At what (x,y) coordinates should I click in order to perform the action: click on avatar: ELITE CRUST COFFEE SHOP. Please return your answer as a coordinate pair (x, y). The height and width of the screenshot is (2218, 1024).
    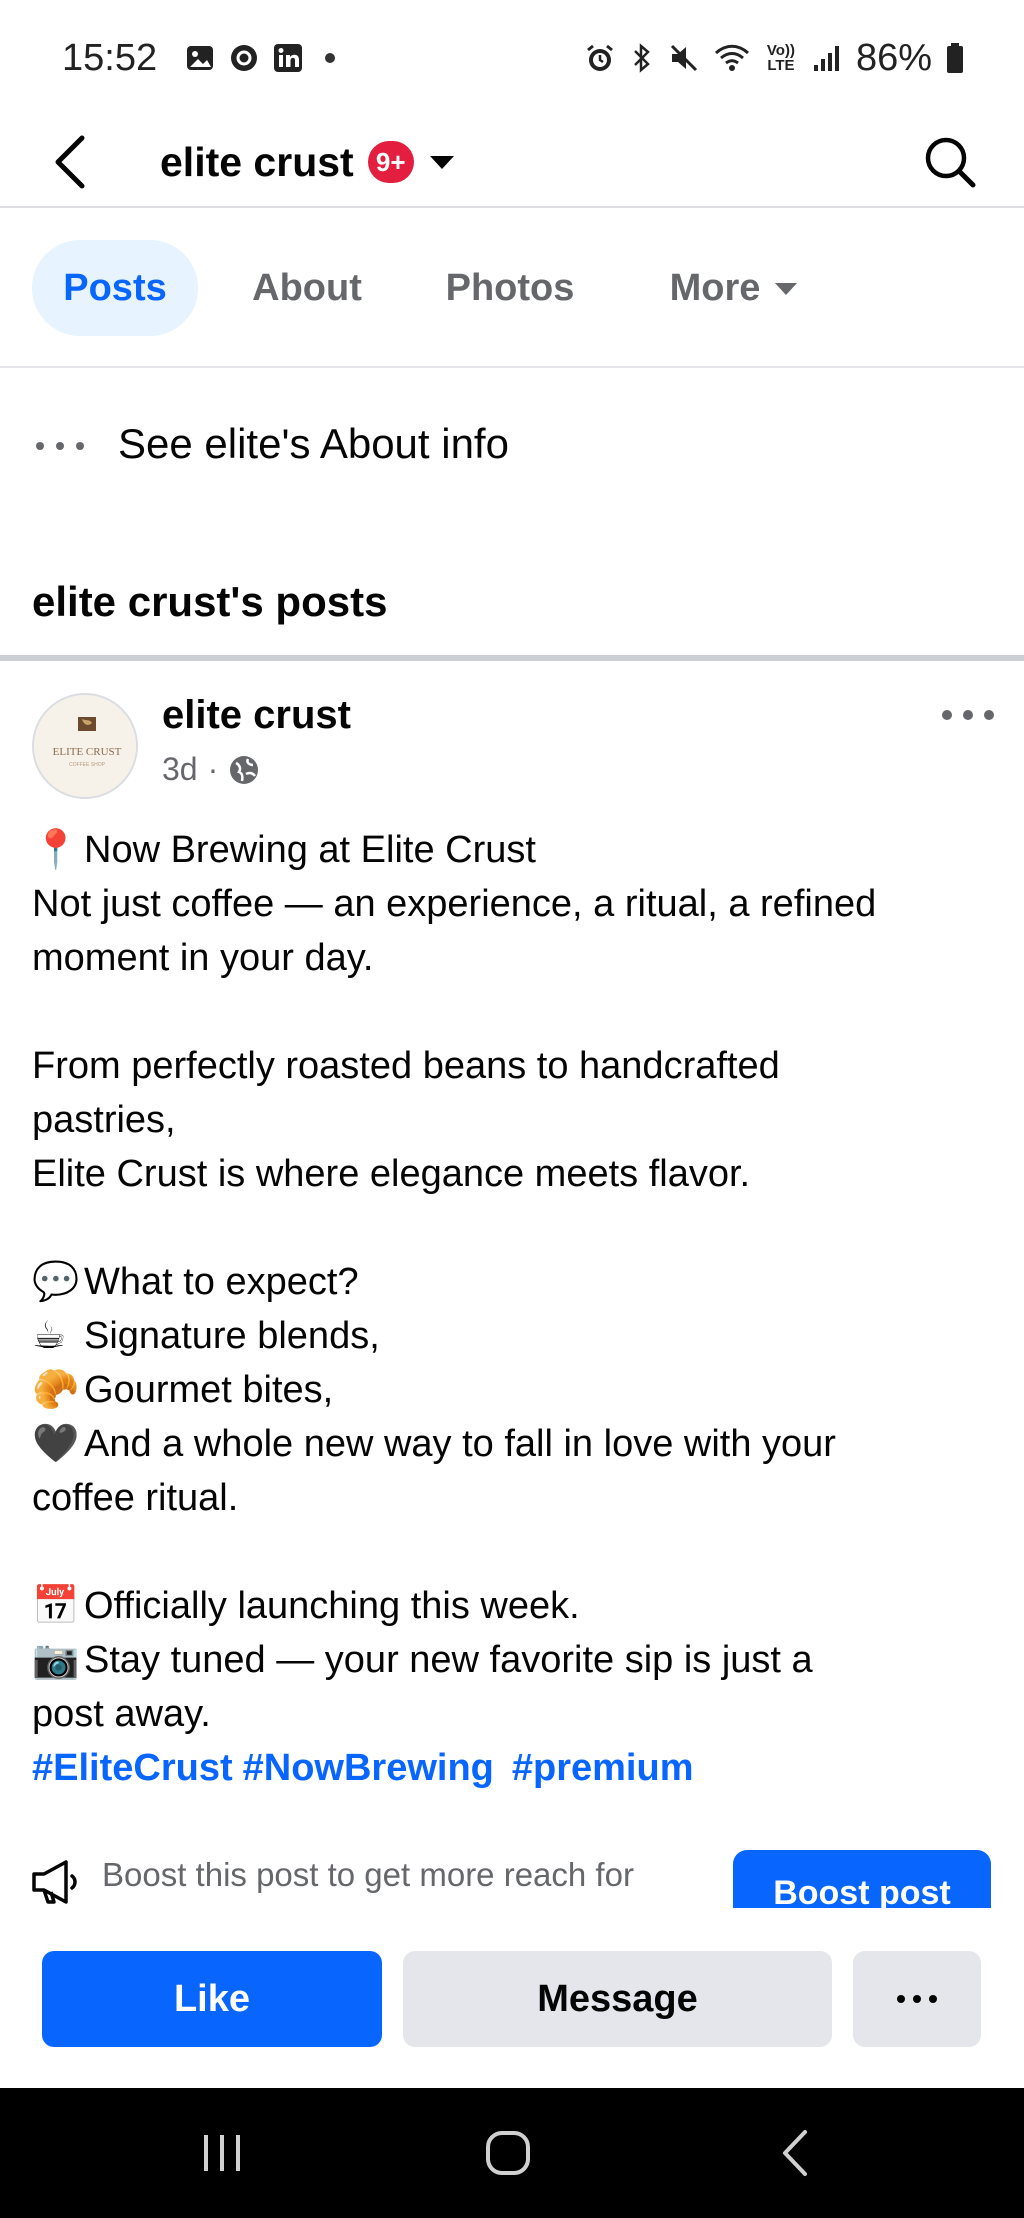
    Looking at the image, I should click on (85, 746).